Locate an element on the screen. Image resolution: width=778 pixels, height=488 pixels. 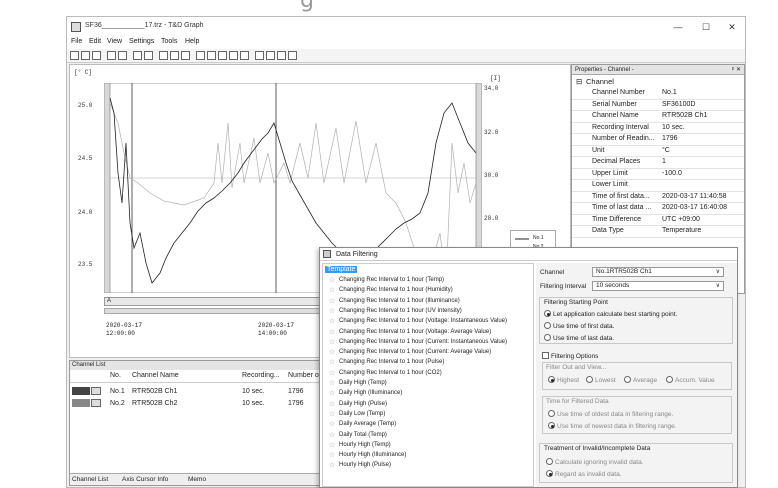
properties-title: Properties - Channel - is located at coordinates (604, 70).